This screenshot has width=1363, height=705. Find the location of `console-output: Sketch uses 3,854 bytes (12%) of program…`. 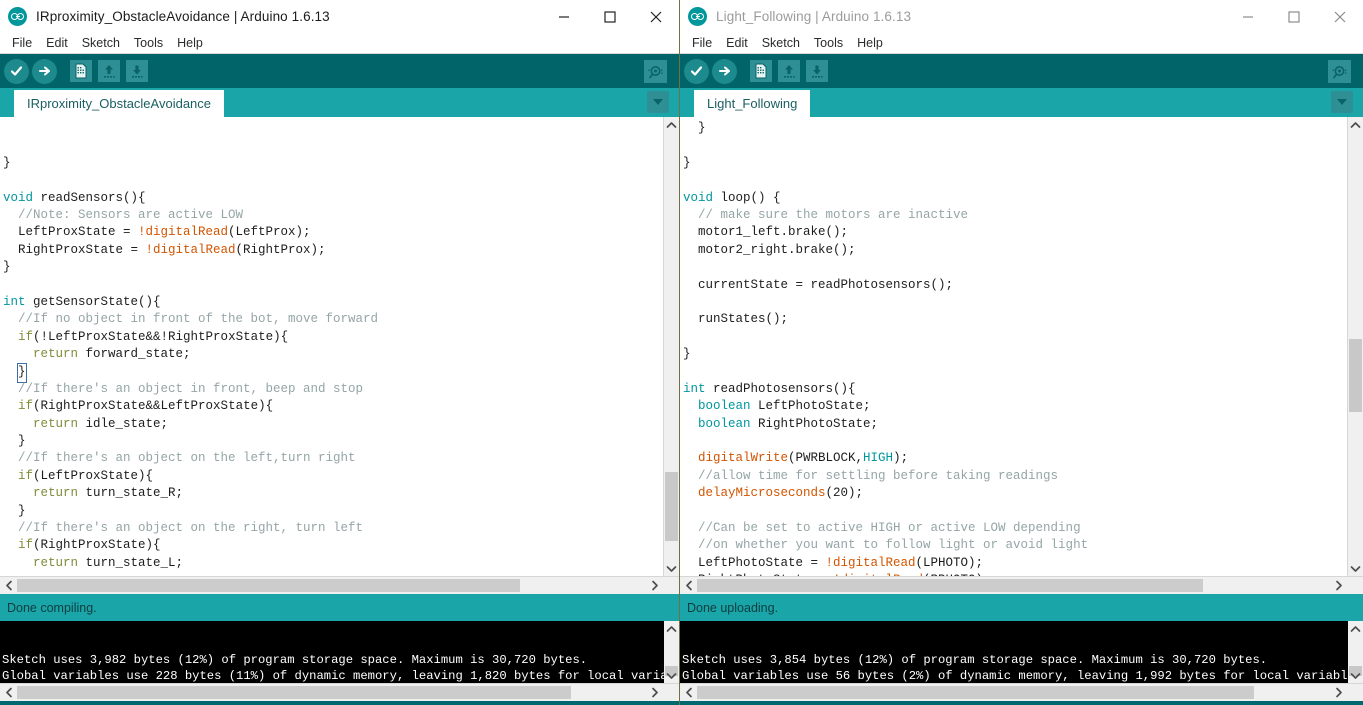

console-output: Sketch uses 3,854 bytes (12%) of program… is located at coordinates (1014, 652).